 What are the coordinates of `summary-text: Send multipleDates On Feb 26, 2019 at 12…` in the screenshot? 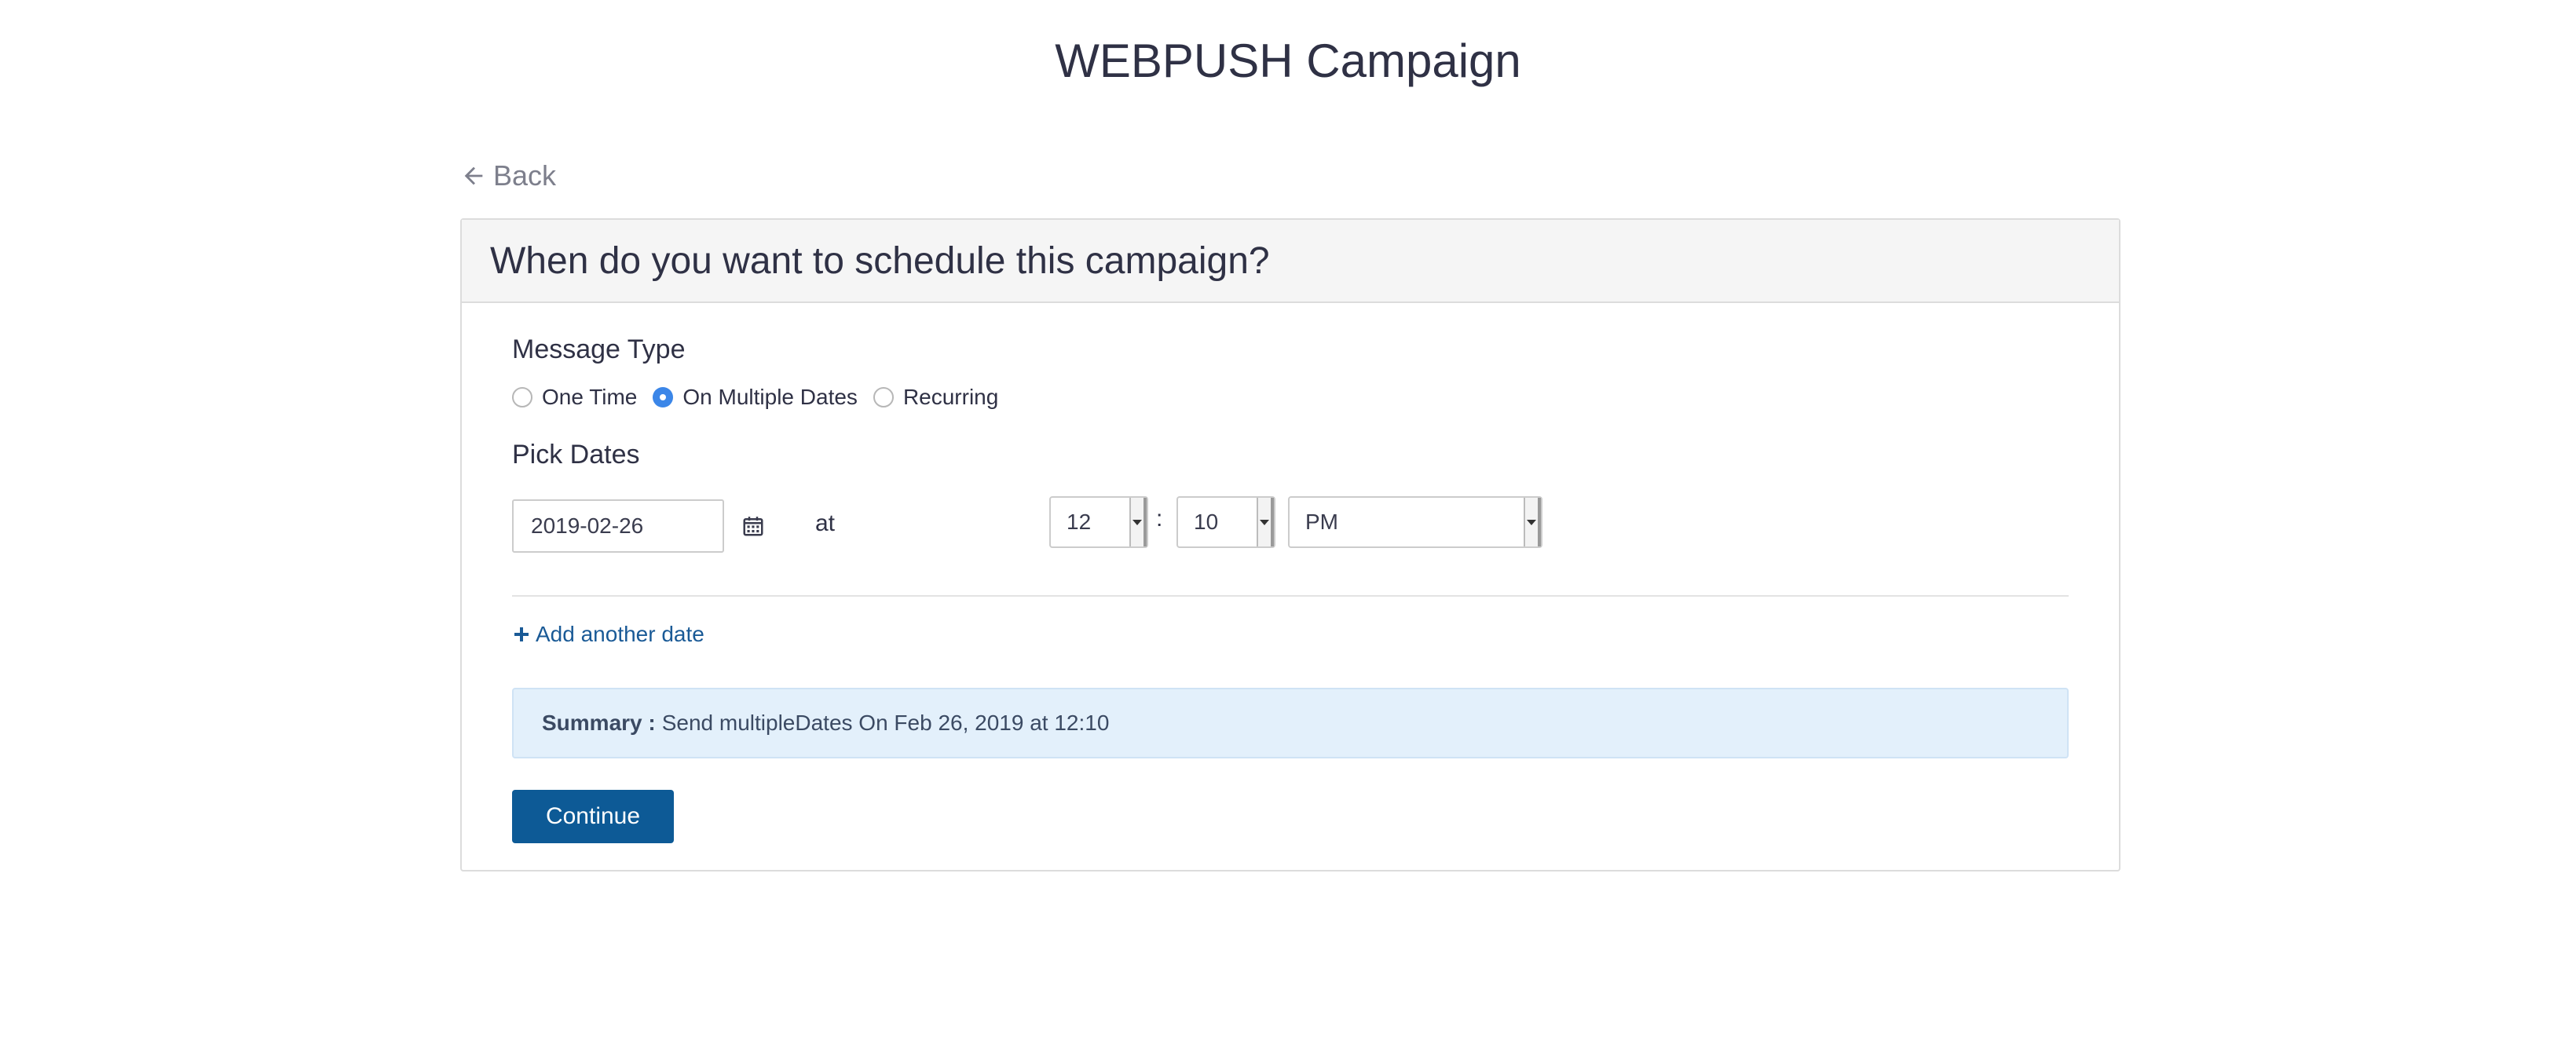 It's located at (885, 723).